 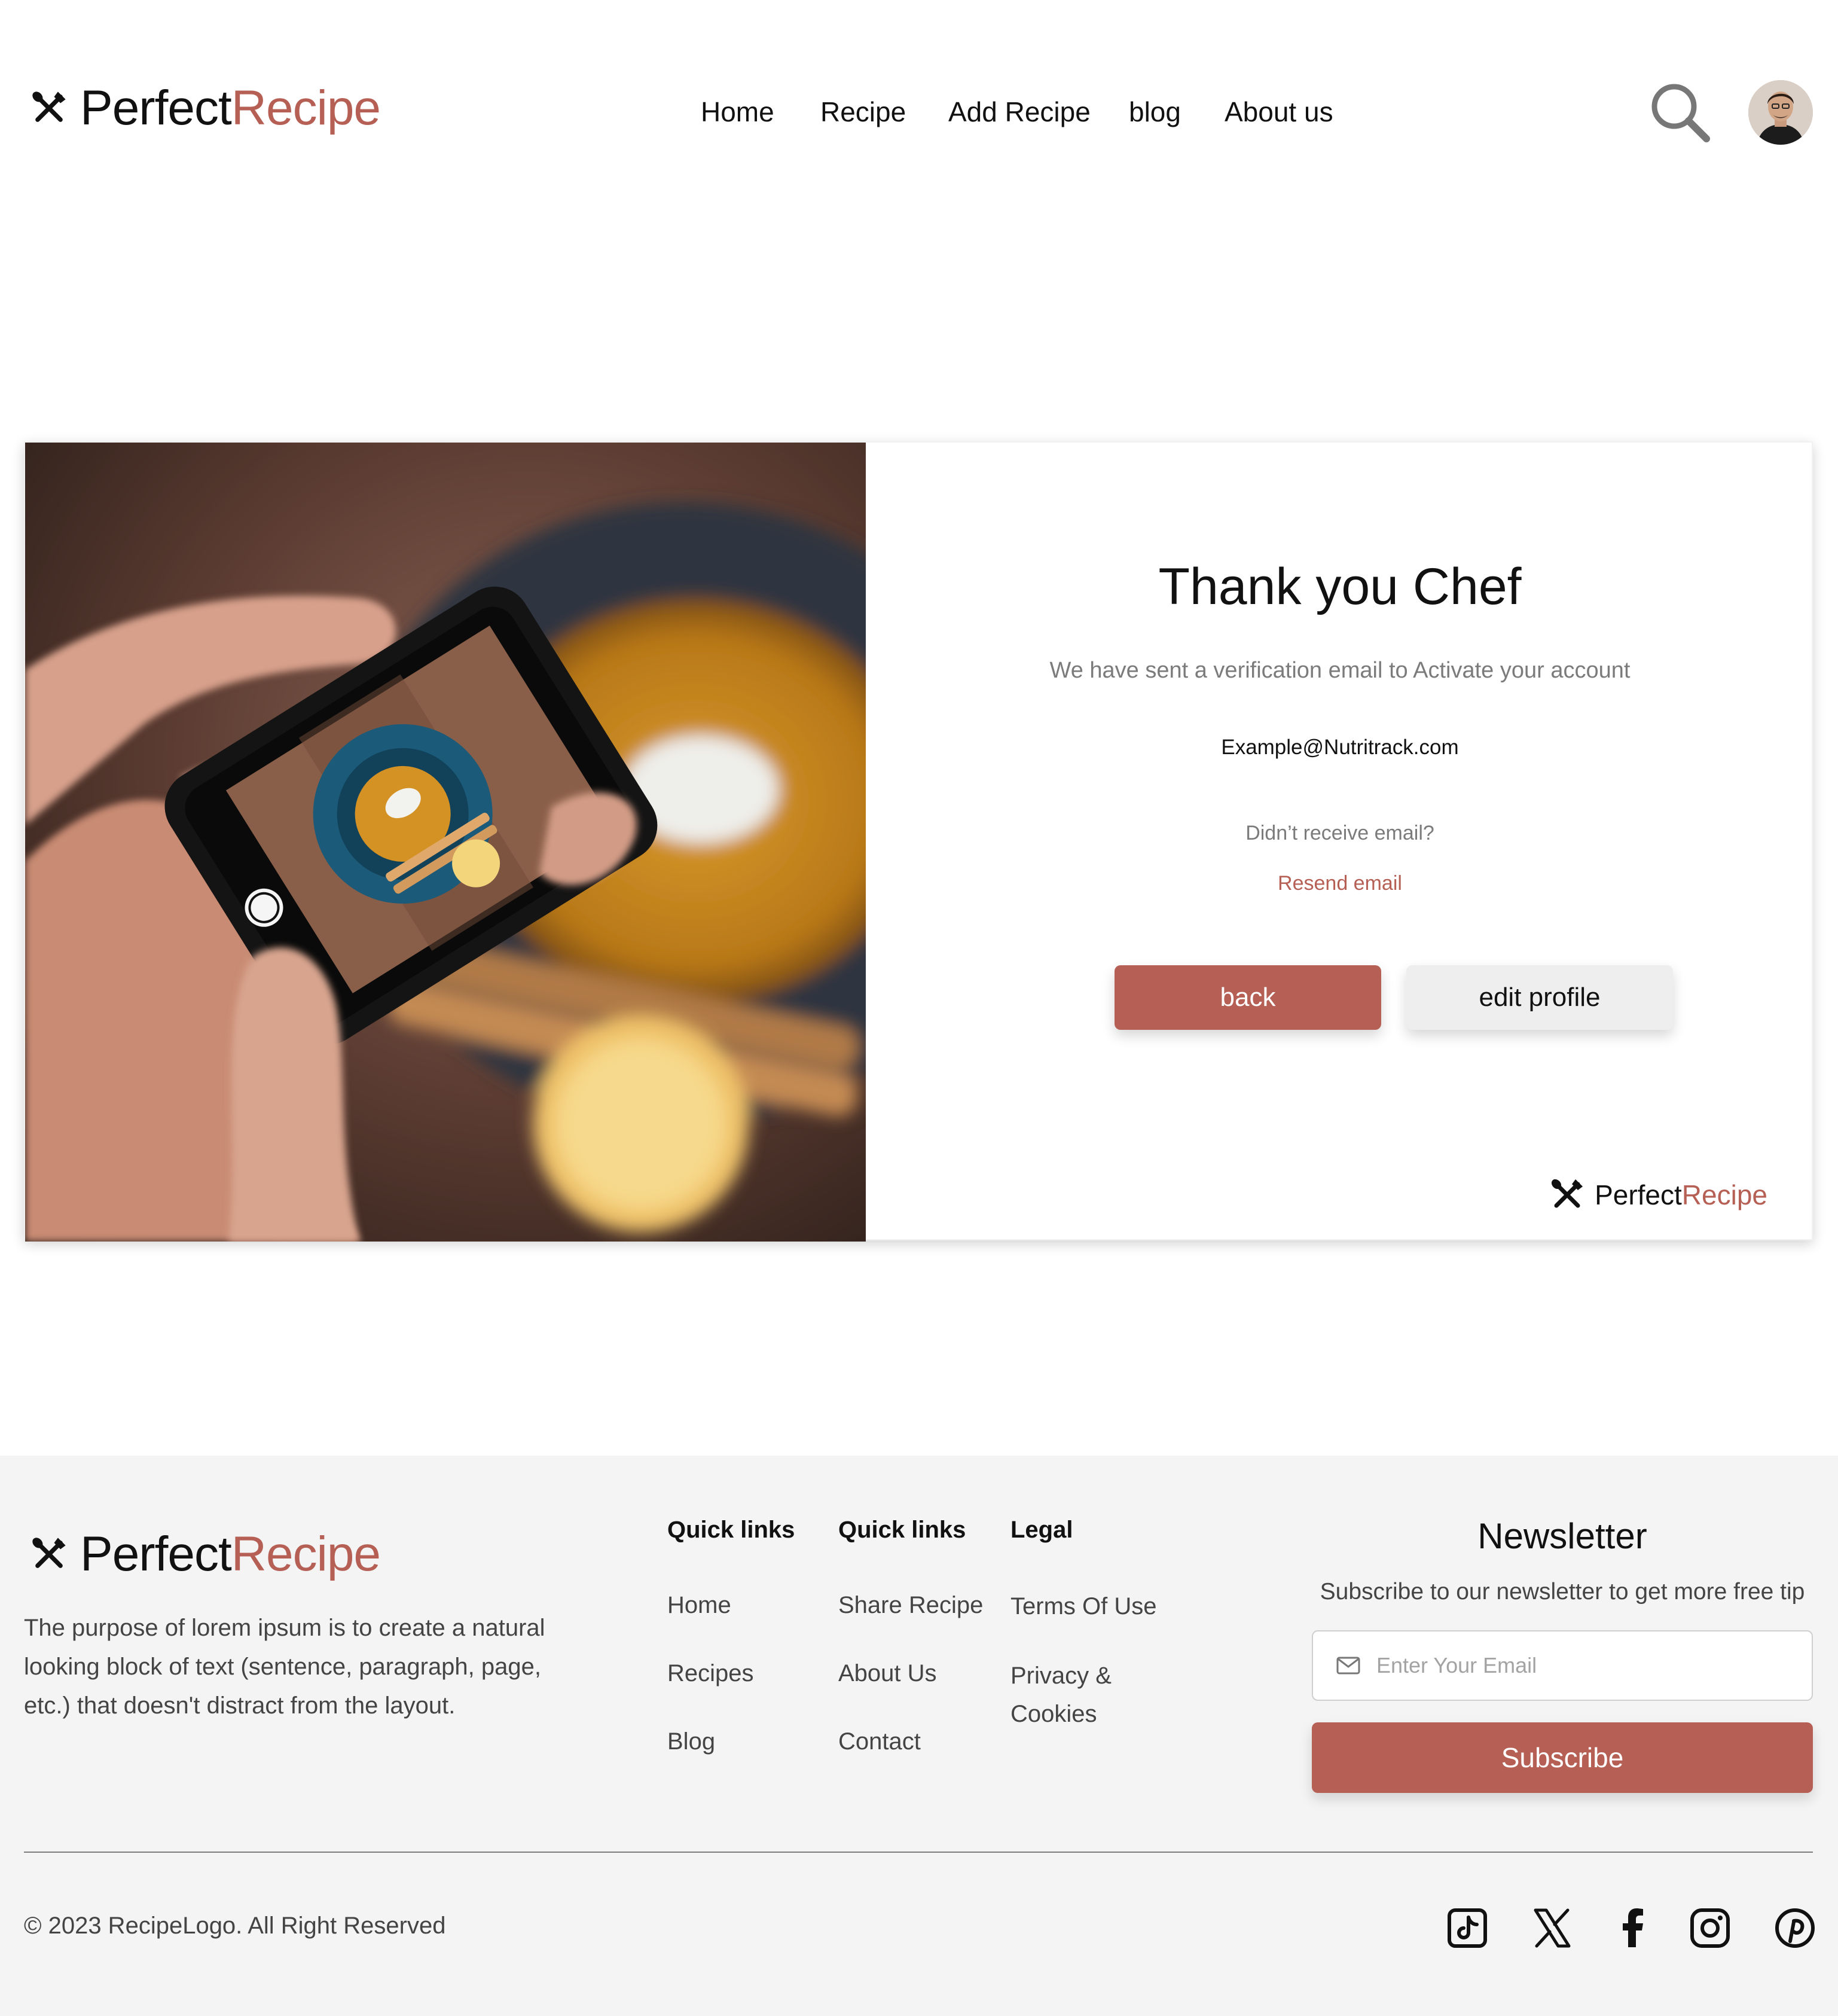 I want to click on page-title: Thank you Chef, so click(x=1340, y=586).